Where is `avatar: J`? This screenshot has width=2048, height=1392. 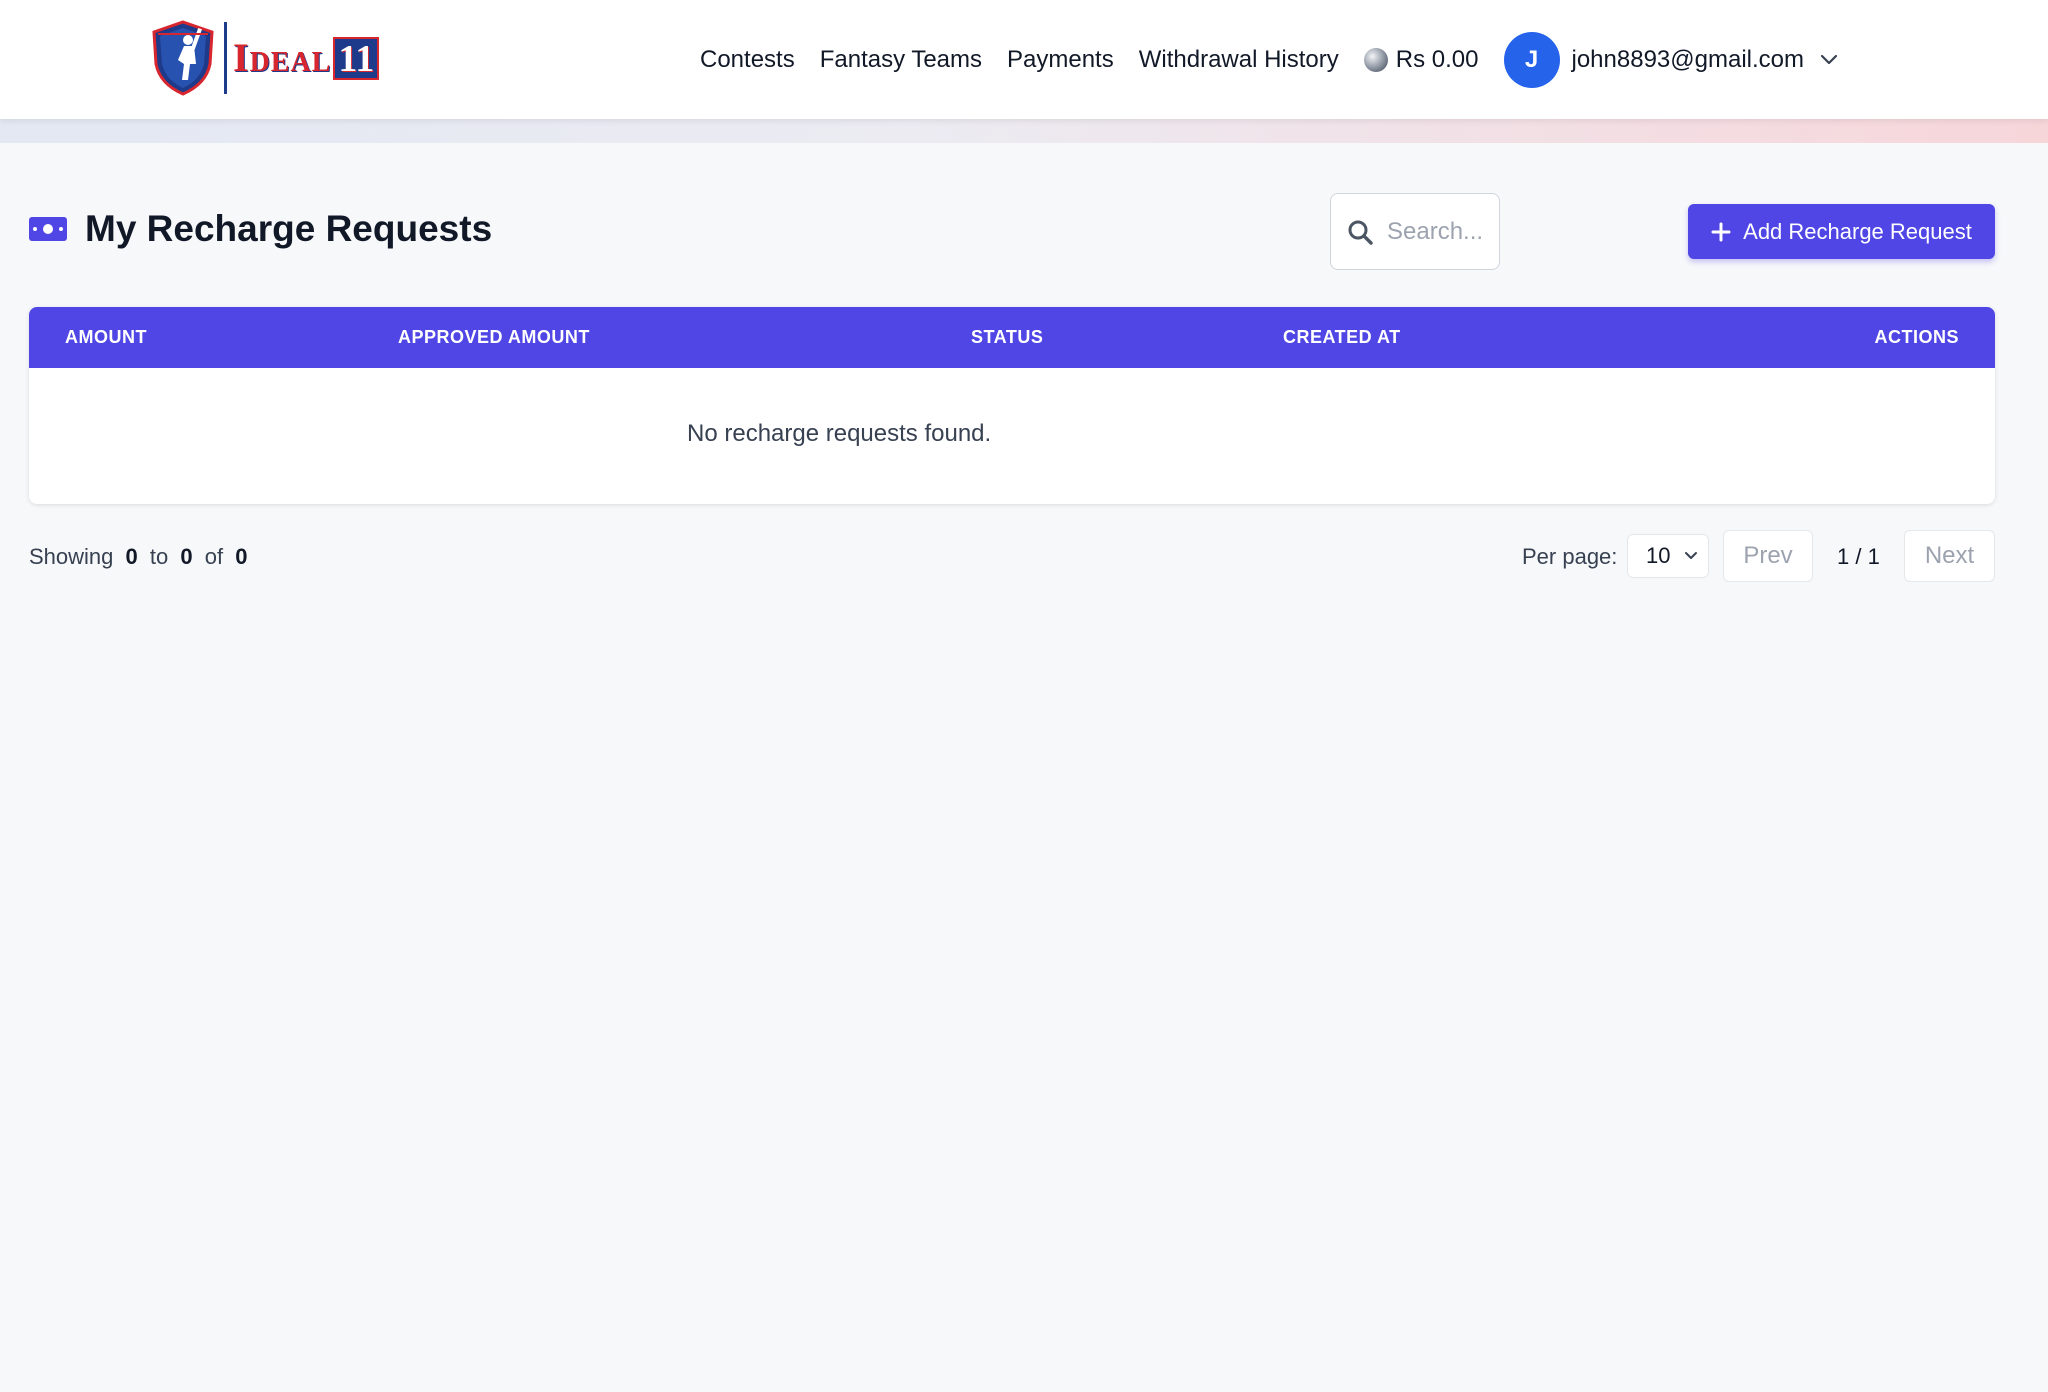
avatar: J is located at coordinates (1531, 59).